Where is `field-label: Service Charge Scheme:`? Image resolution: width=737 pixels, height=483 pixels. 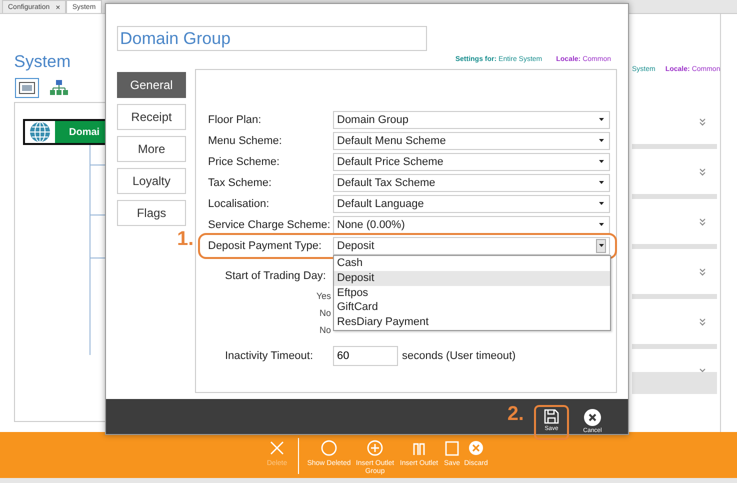
field-label: Service Charge Scheme: is located at coordinates (270, 225).